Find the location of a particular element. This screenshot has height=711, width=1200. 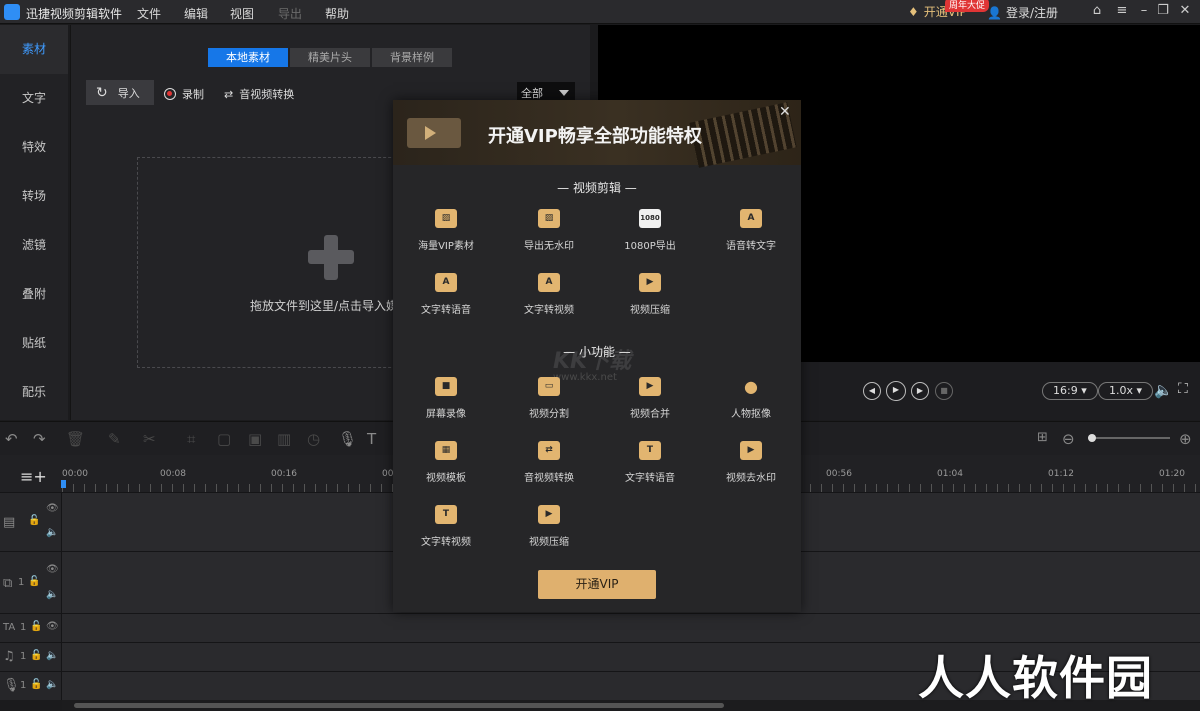

sidebar-item-music: 配乐 is located at coordinates (34, 392).